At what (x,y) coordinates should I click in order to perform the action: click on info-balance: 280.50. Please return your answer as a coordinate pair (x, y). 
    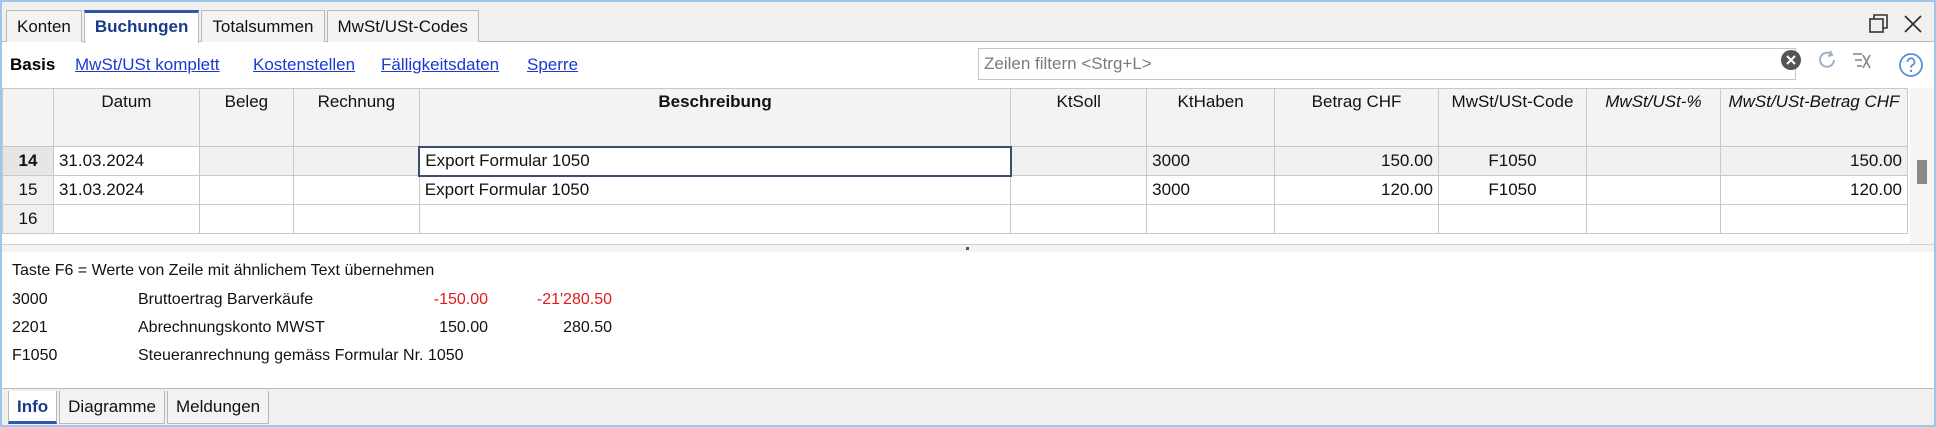
    Looking at the image, I should click on (587, 327).